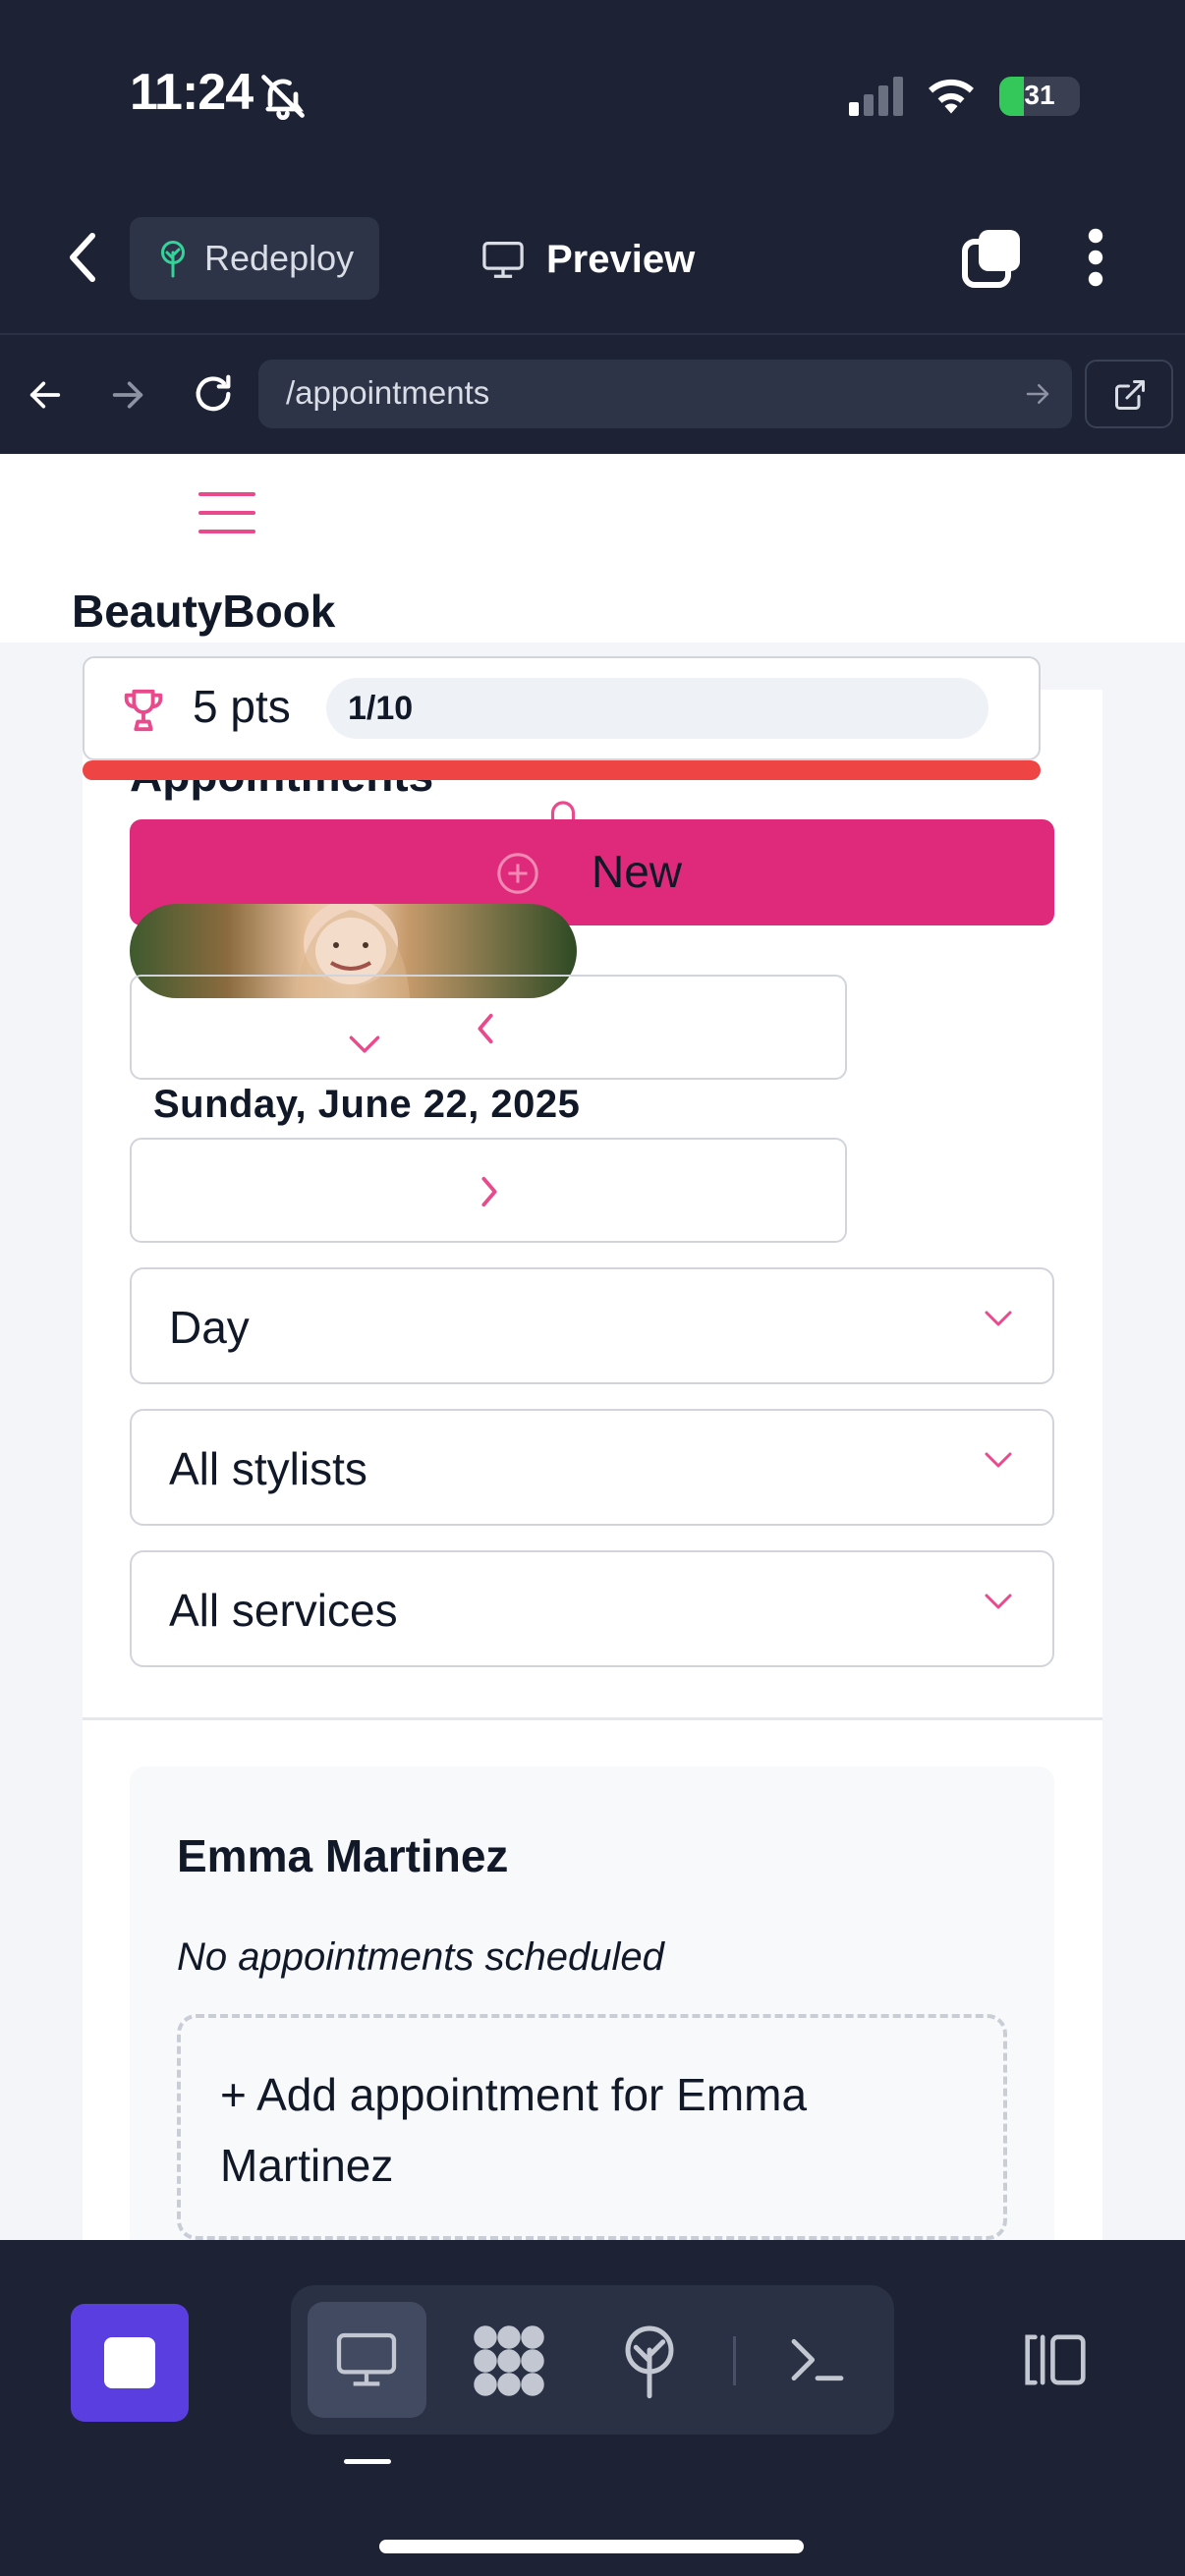 This screenshot has height=2576, width=1185. Describe the element at coordinates (562, 770) in the screenshot. I see `alert-bar` at that location.